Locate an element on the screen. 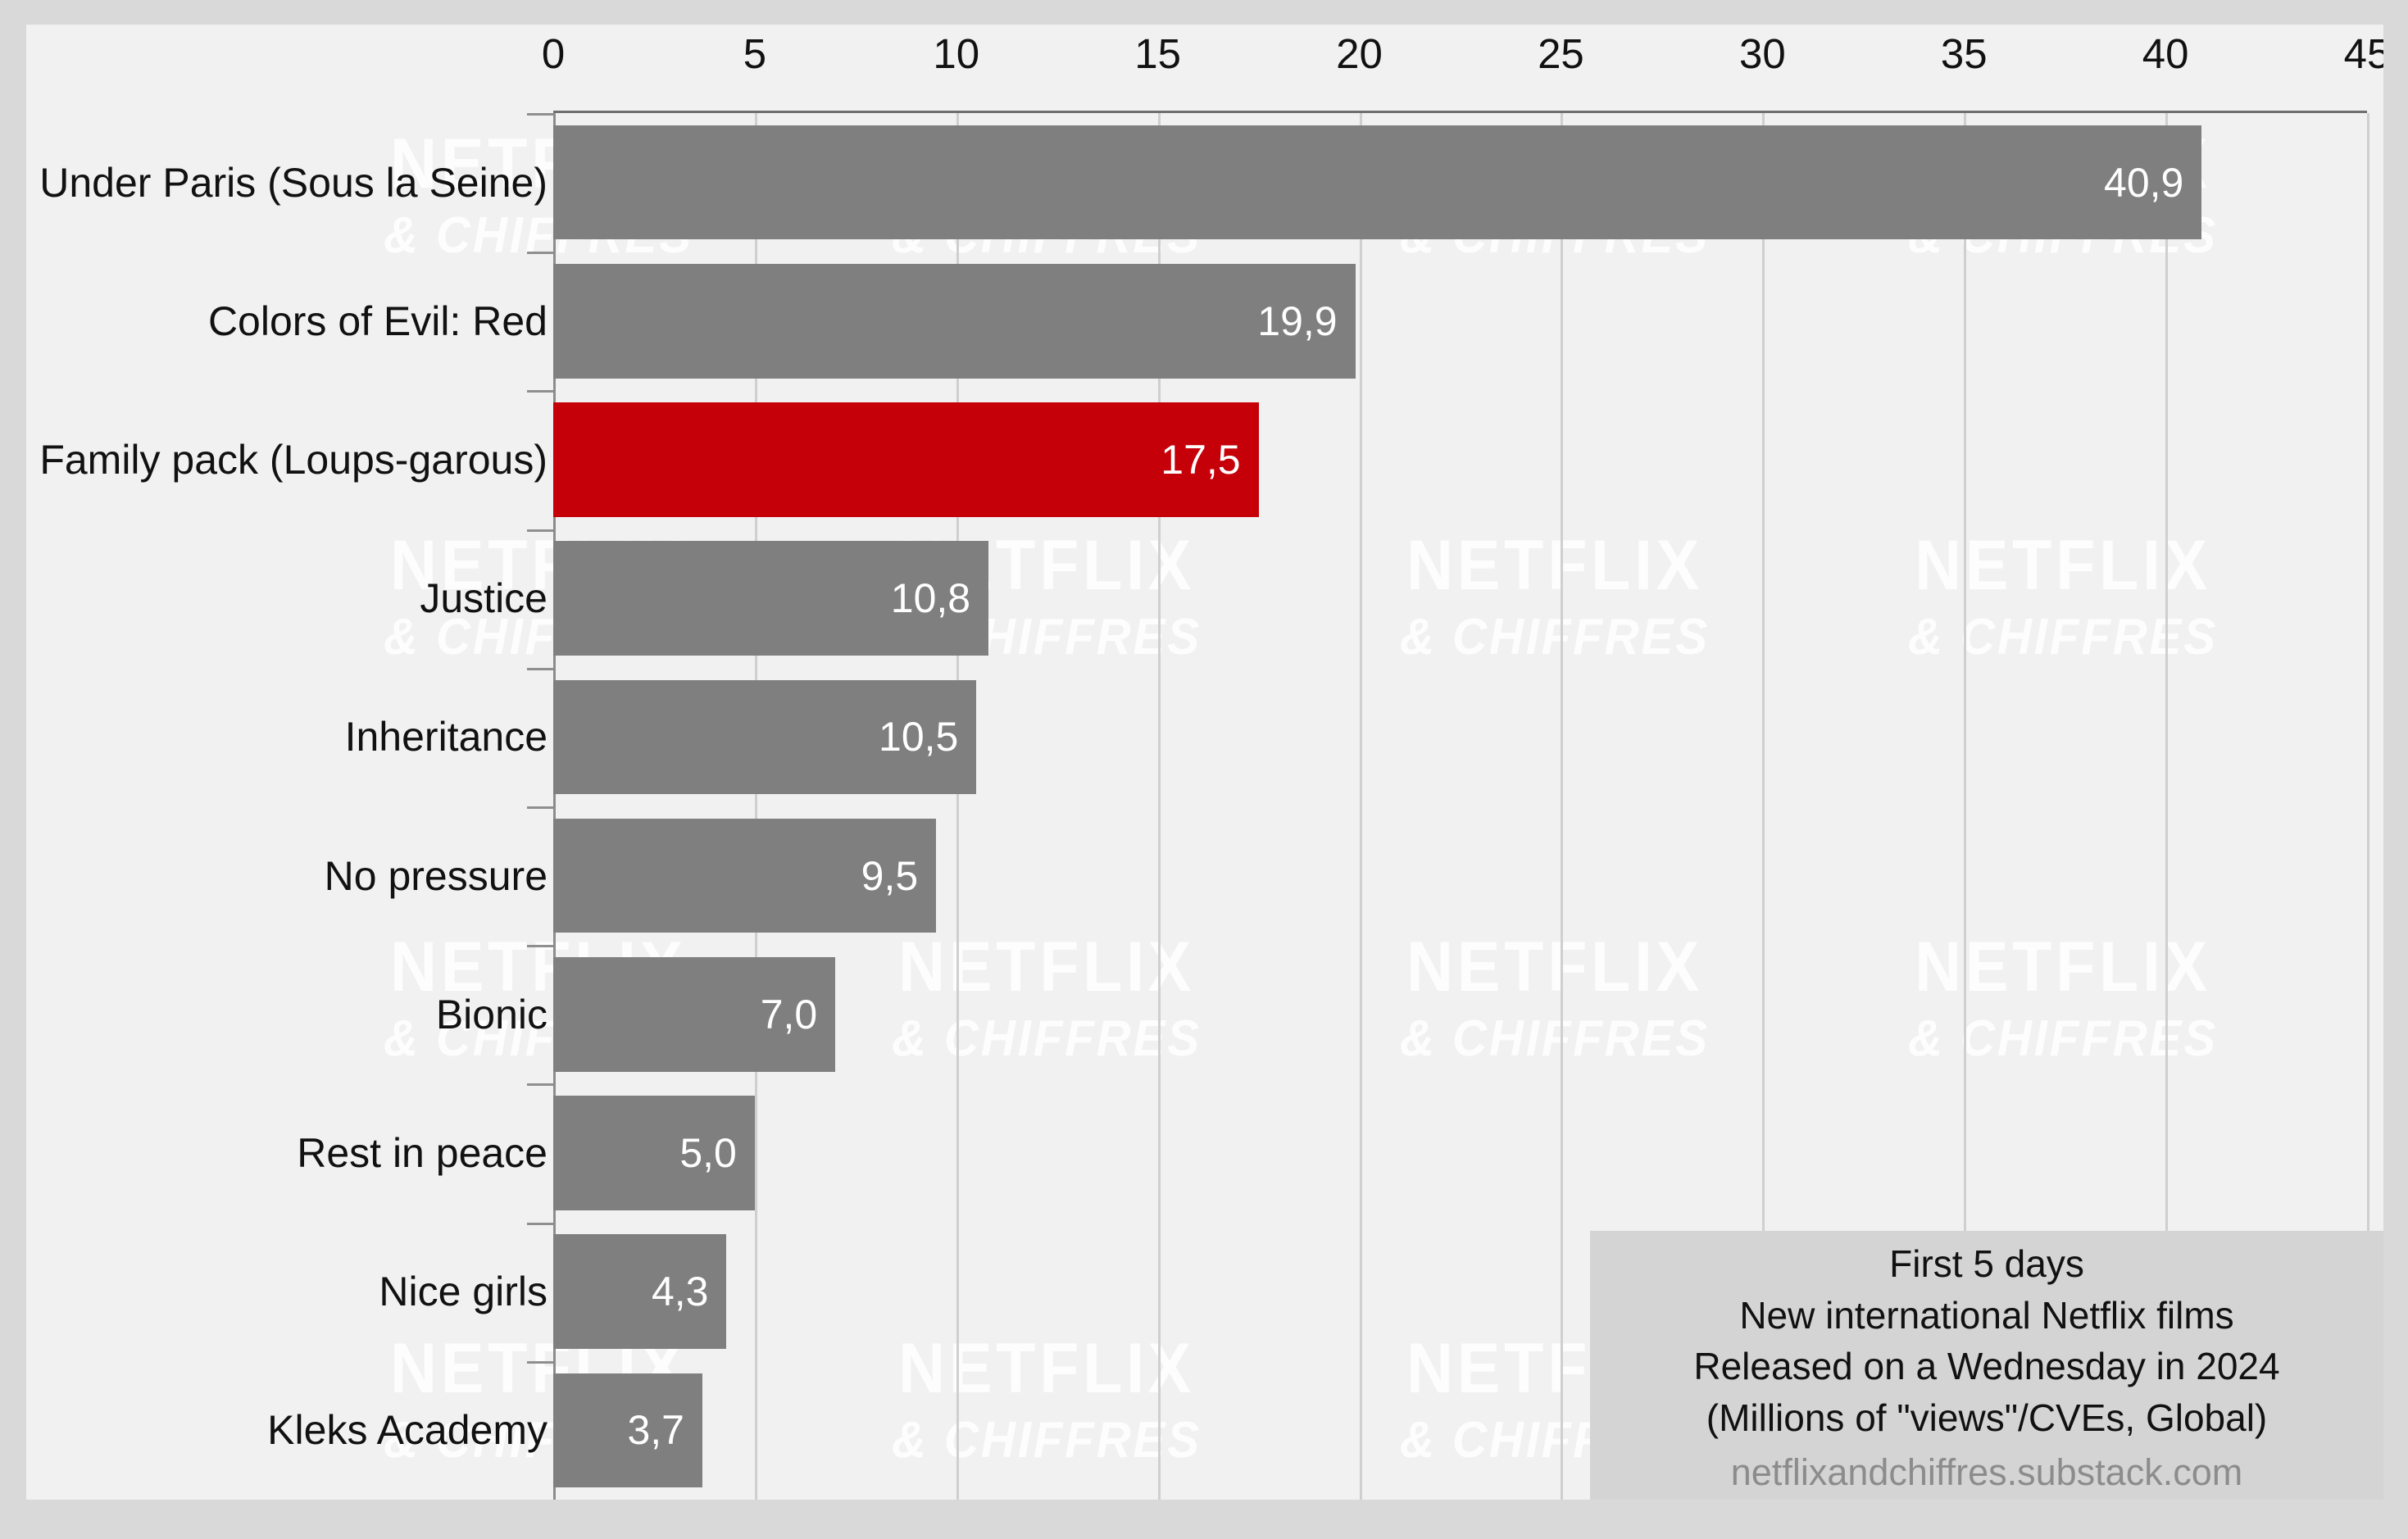  bar: 17,5 is located at coordinates (906, 460).